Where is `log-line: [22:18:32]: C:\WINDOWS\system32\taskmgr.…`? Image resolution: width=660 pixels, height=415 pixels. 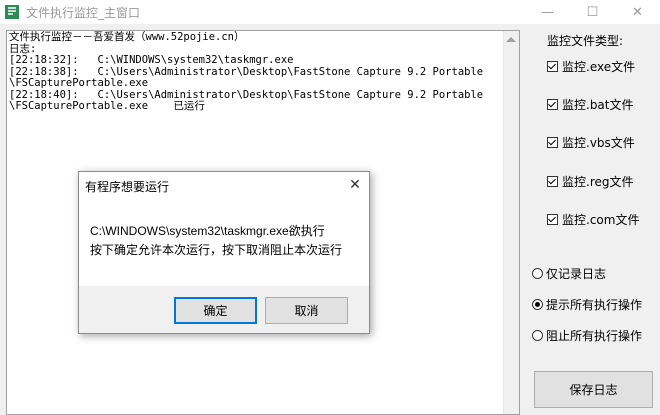
log-line: [22:18:32]: C:\WINDOWS\system32\taskmgr.… is located at coordinates (151, 60).